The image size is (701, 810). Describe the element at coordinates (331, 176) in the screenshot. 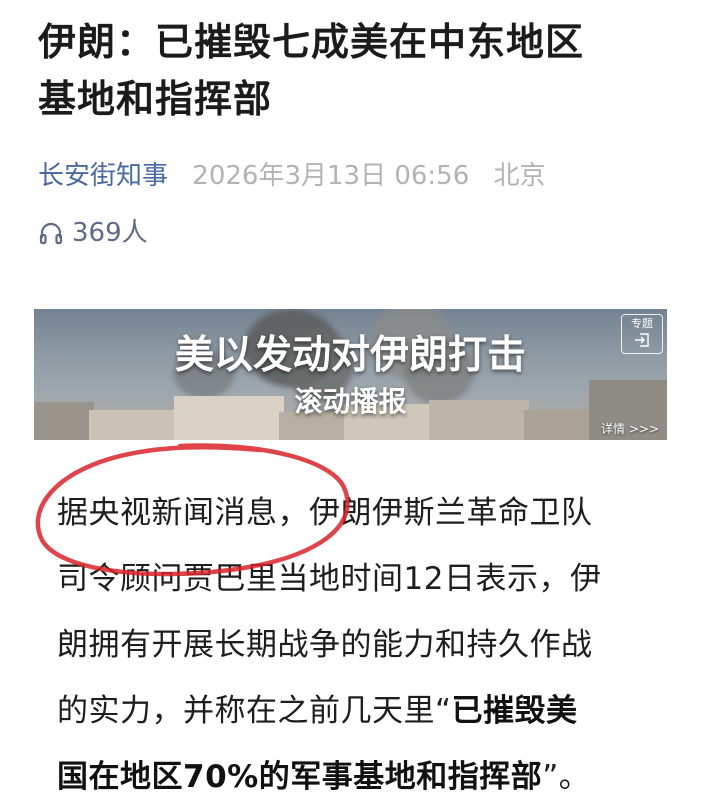

I see `publish-datetime: 2026年3月13日 06:56` at that location.